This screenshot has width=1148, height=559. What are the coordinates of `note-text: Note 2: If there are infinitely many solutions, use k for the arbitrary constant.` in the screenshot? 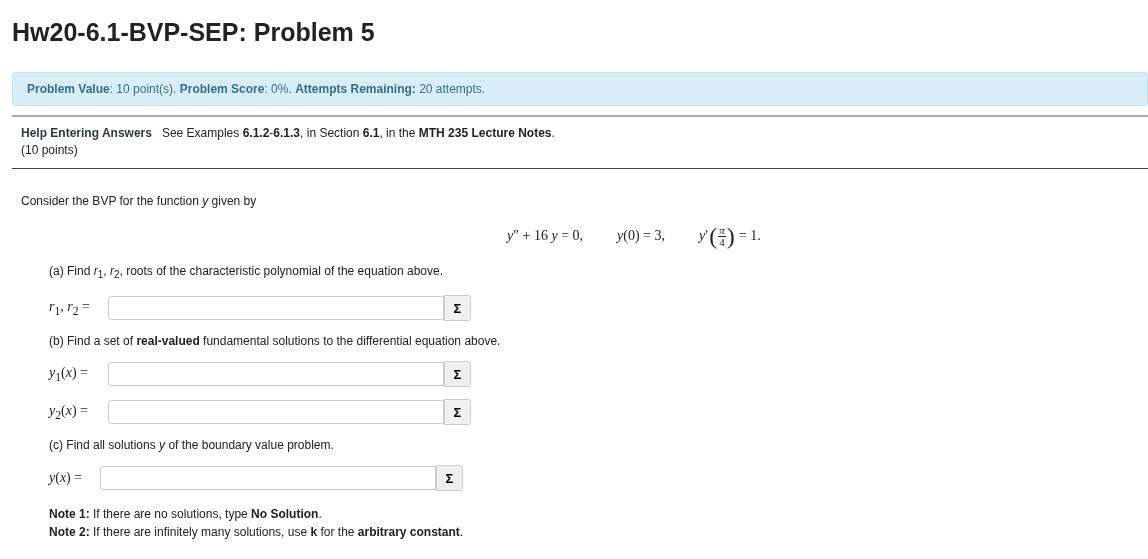 It's located at (257, 533).